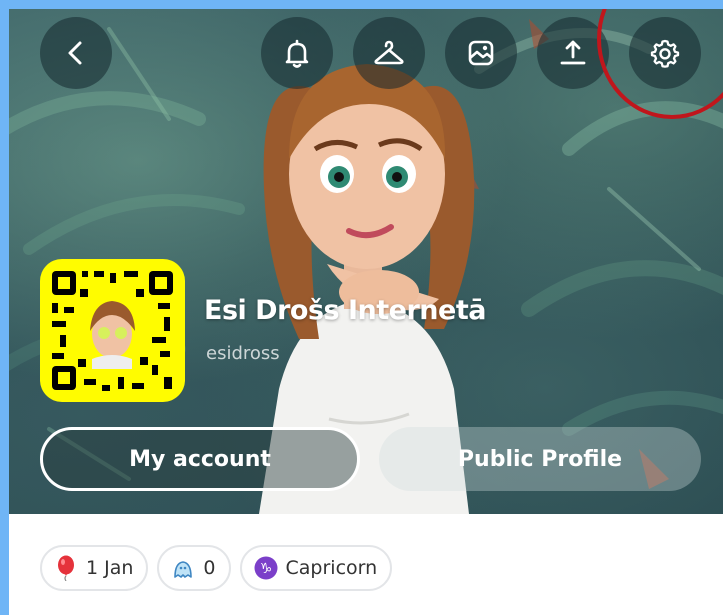 Image resolution: width=723 pixels, height=615 pixels. What do you see at coordinates (345, 310) in the screenshot?
I see `display-name: Esi Drošs Internetā` at bounding box center [345, 310].